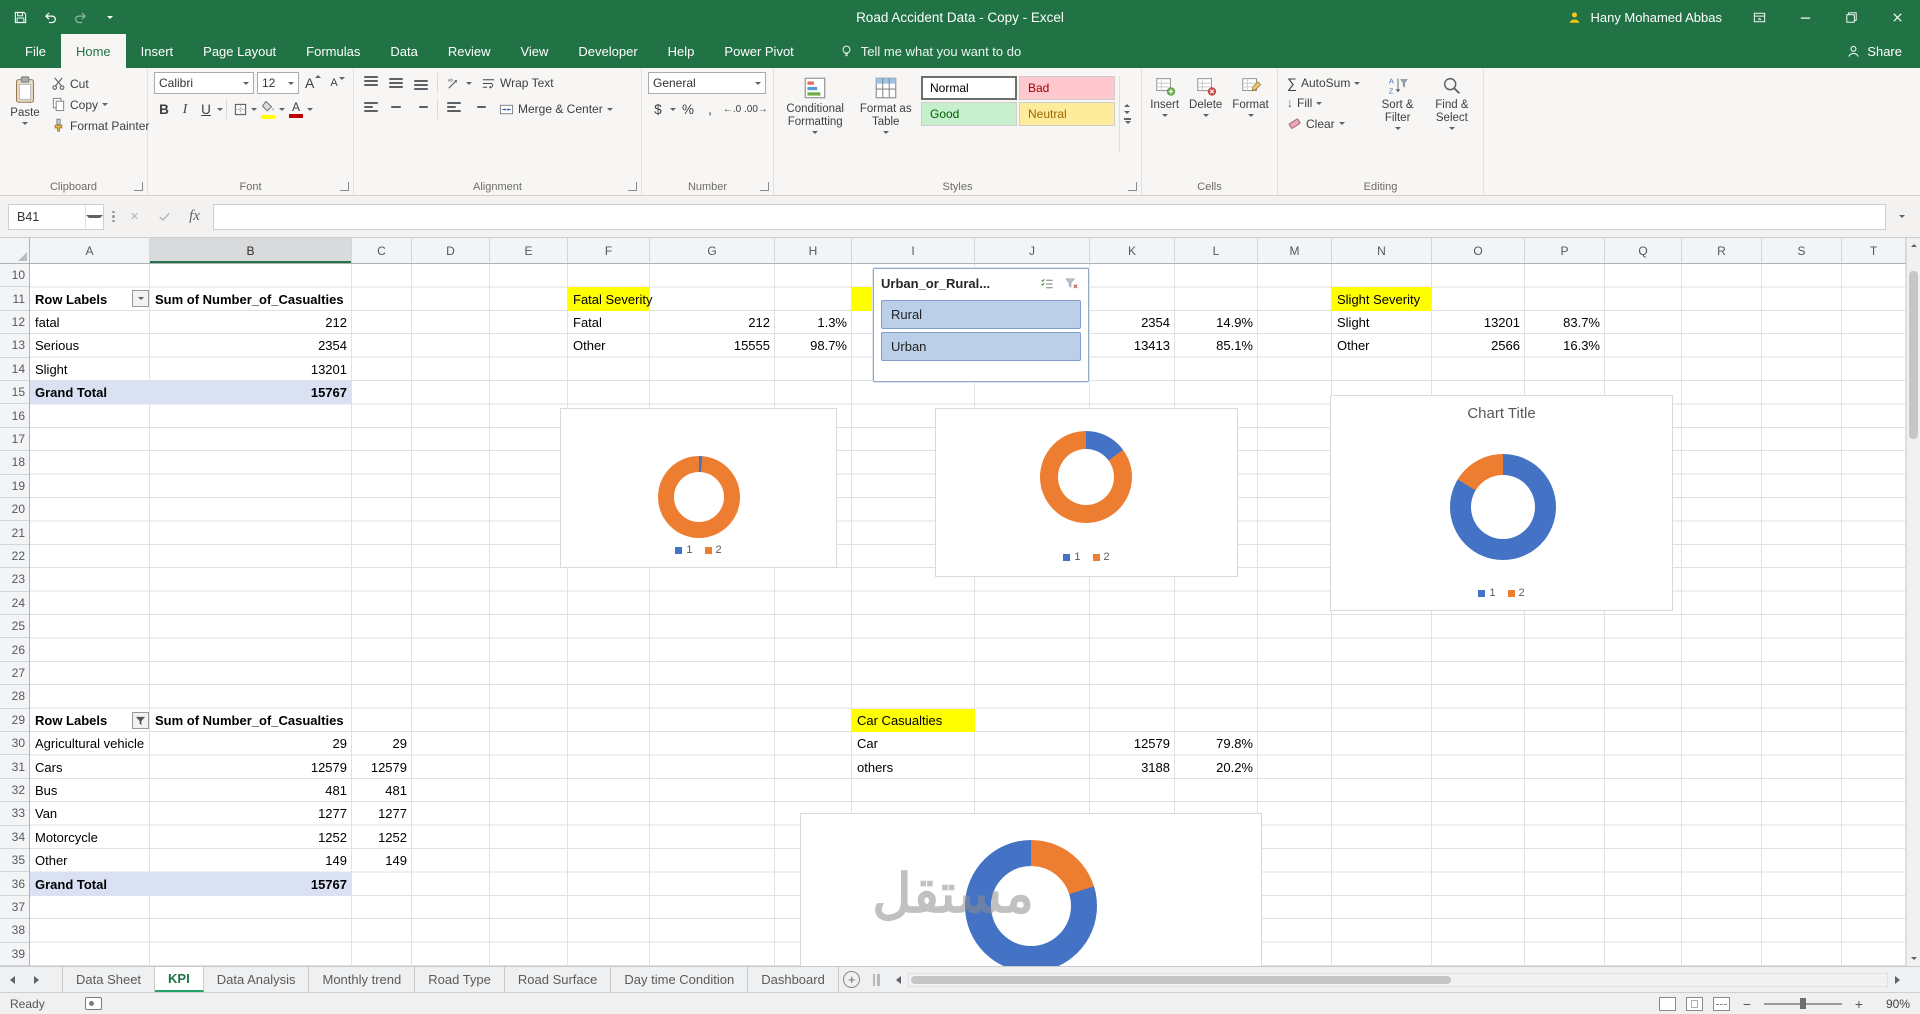 Image resolution: width=1920 pixels, height=1014 pixels. I want to click on row-header-28: 28, so click(14, 697).